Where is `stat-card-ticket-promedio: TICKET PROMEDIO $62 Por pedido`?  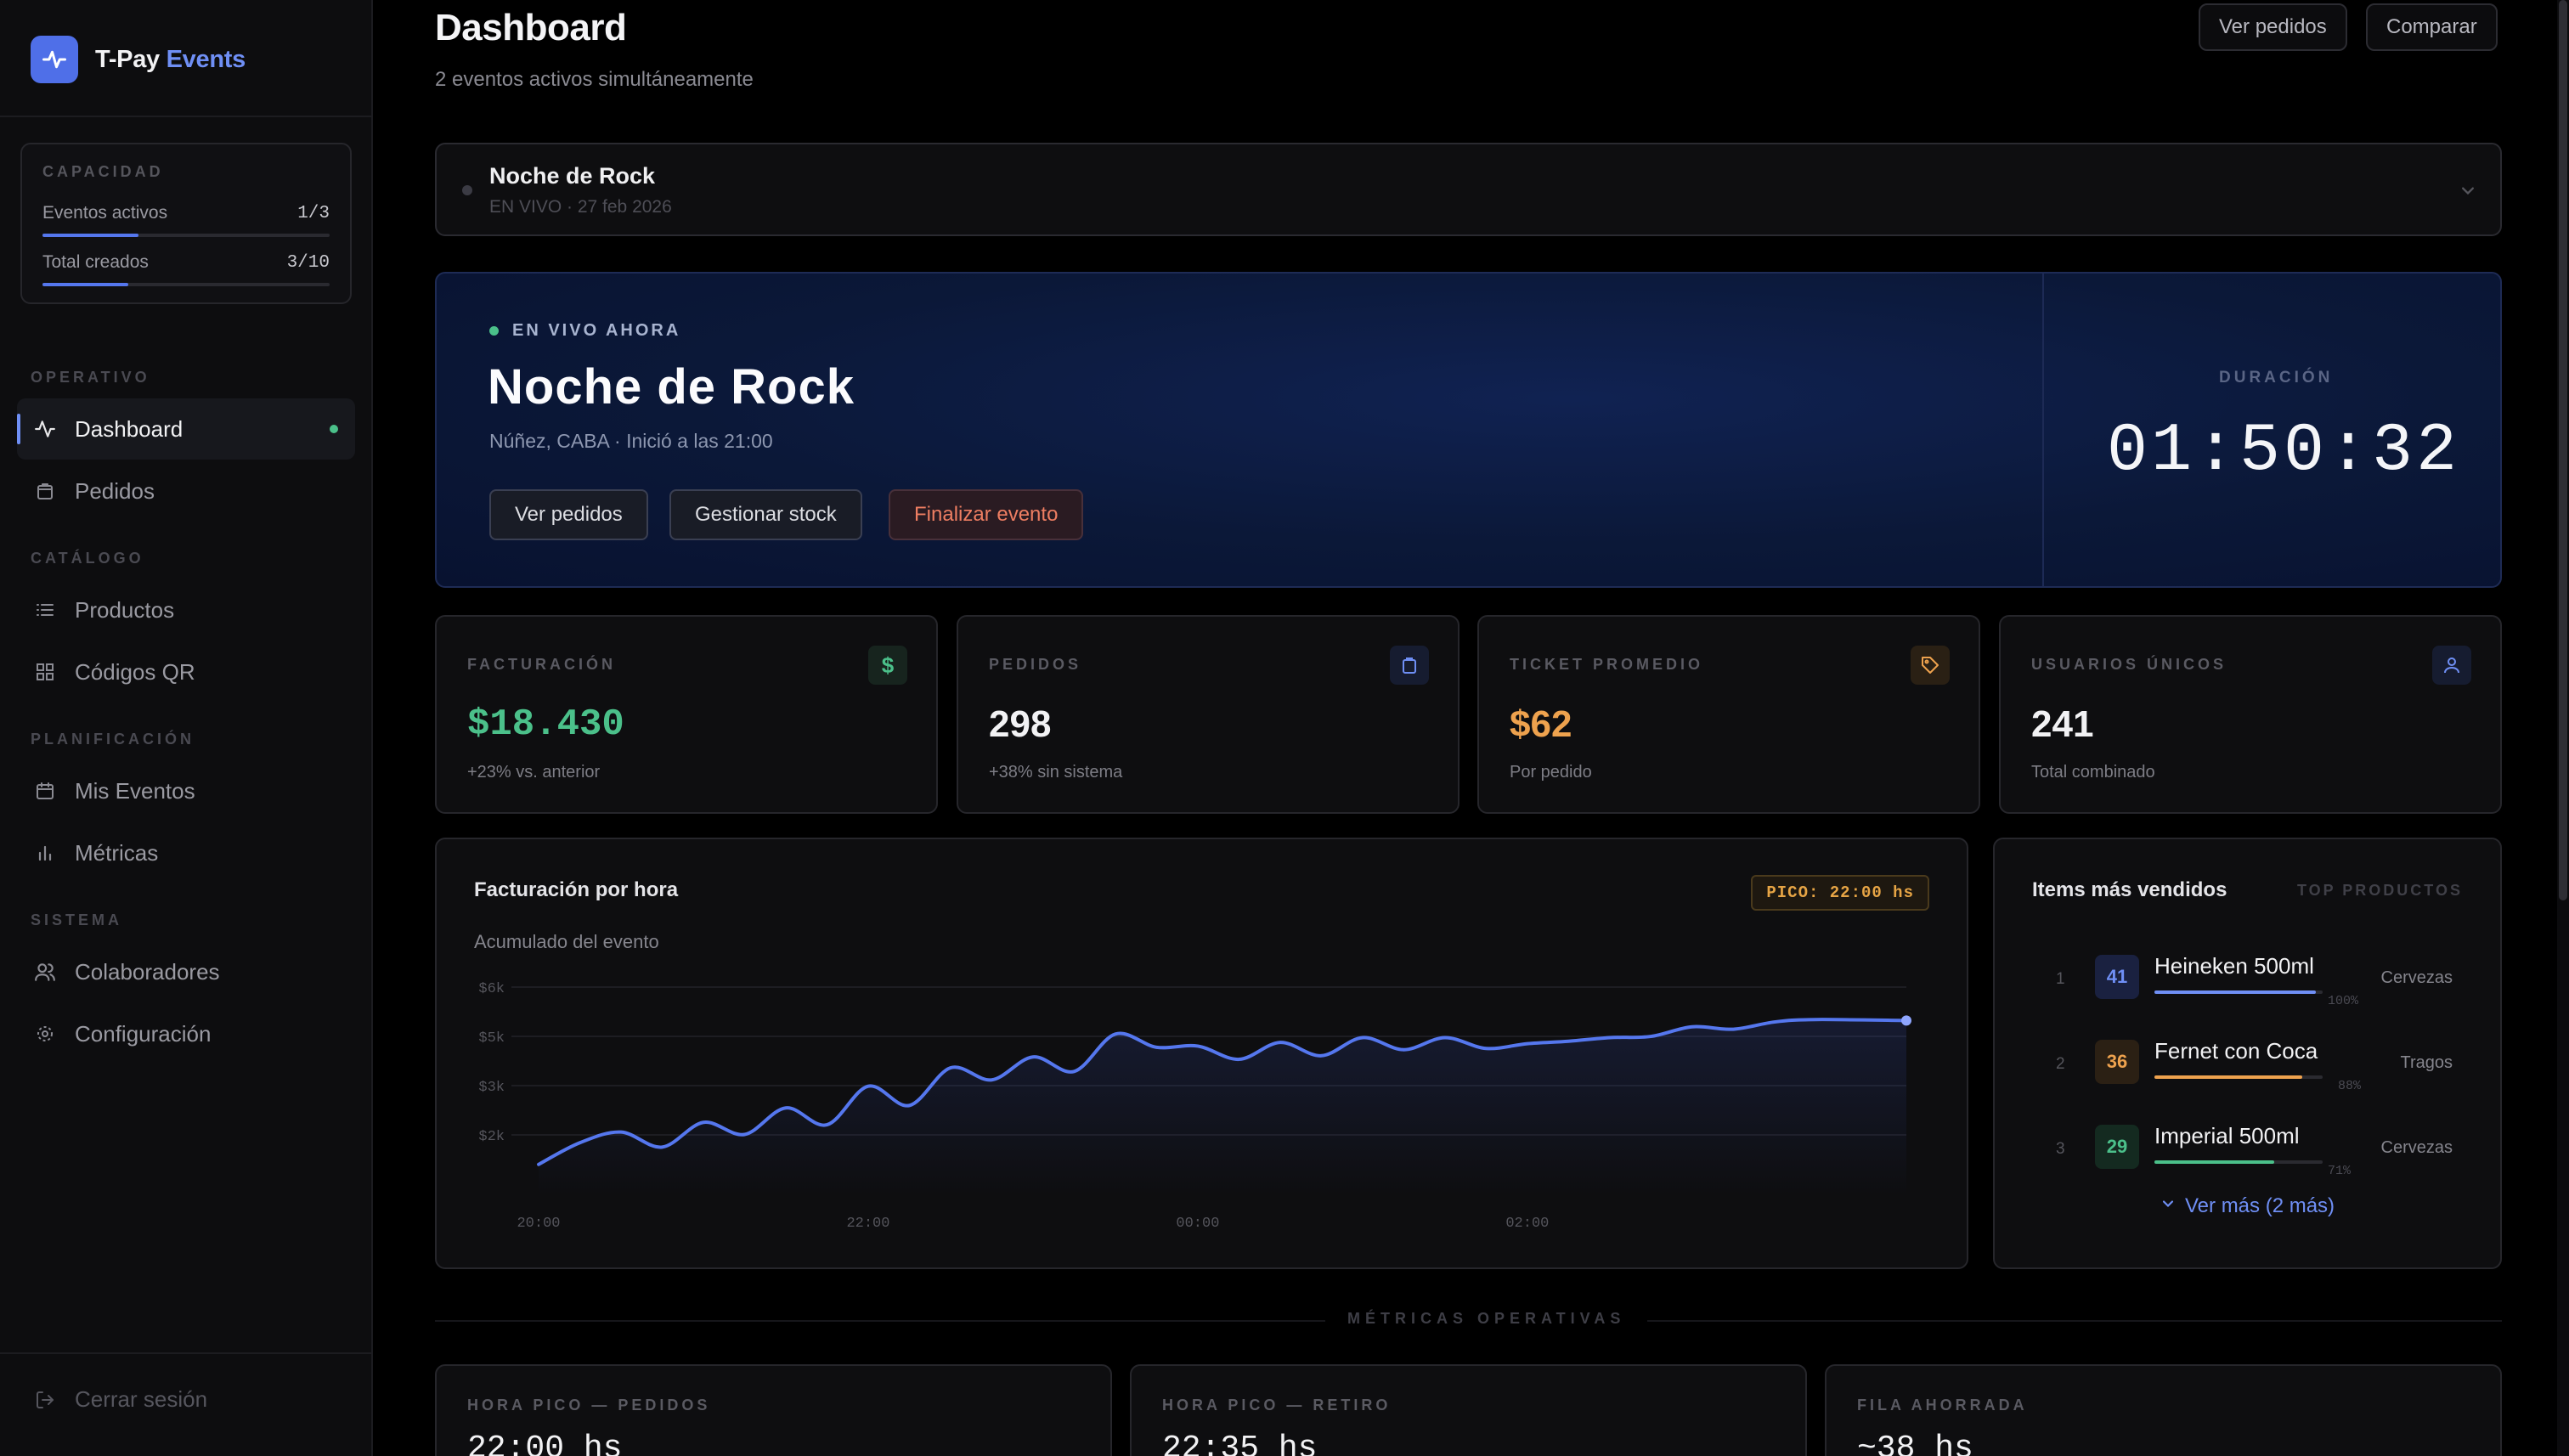 stat-card-ticket-promedio: TICKET PROMEDIO $62 Por pedido is located at coordinates (1729, 715).